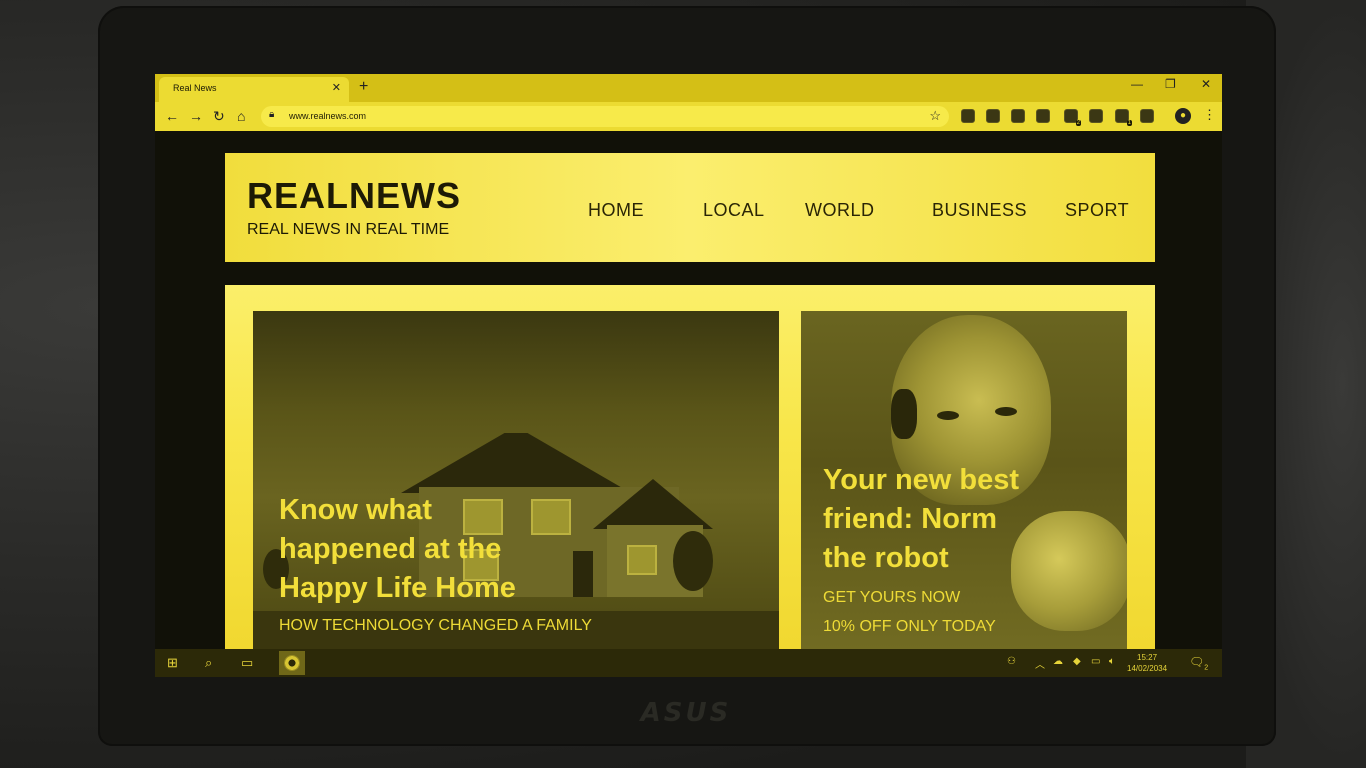  Describe the element at coordinates (241, 116) in the screenshot. I see `home-icon: ⌂` at that location.